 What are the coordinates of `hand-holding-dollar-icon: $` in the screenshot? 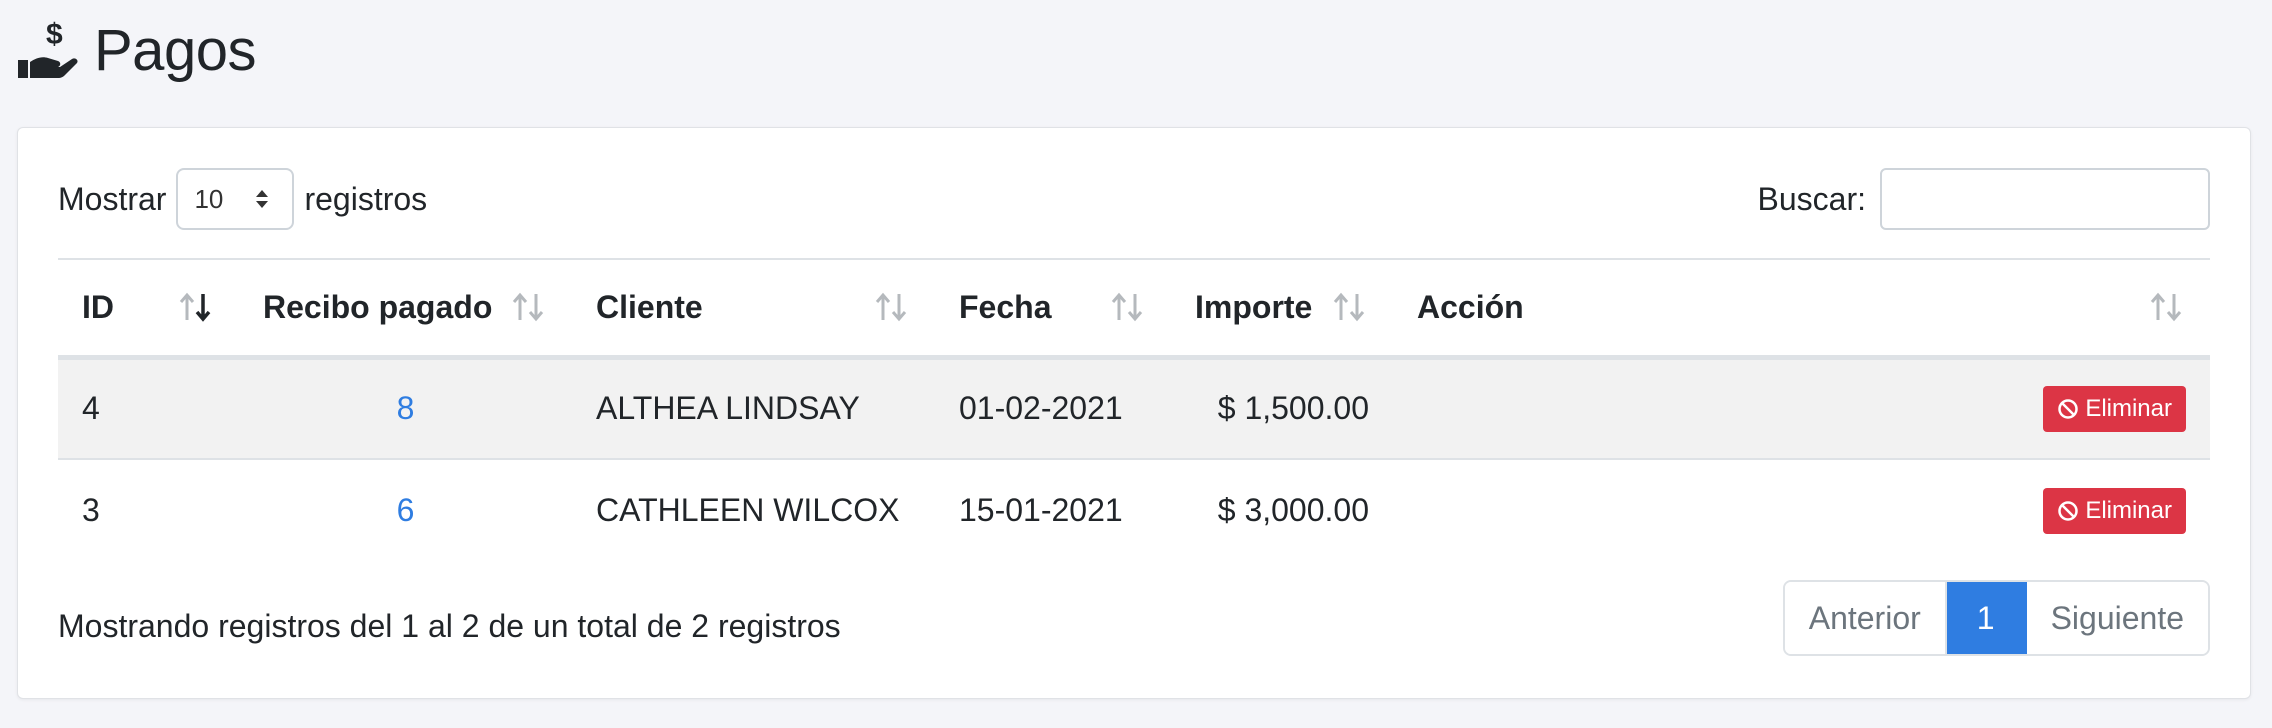 It's located at (48, 48).